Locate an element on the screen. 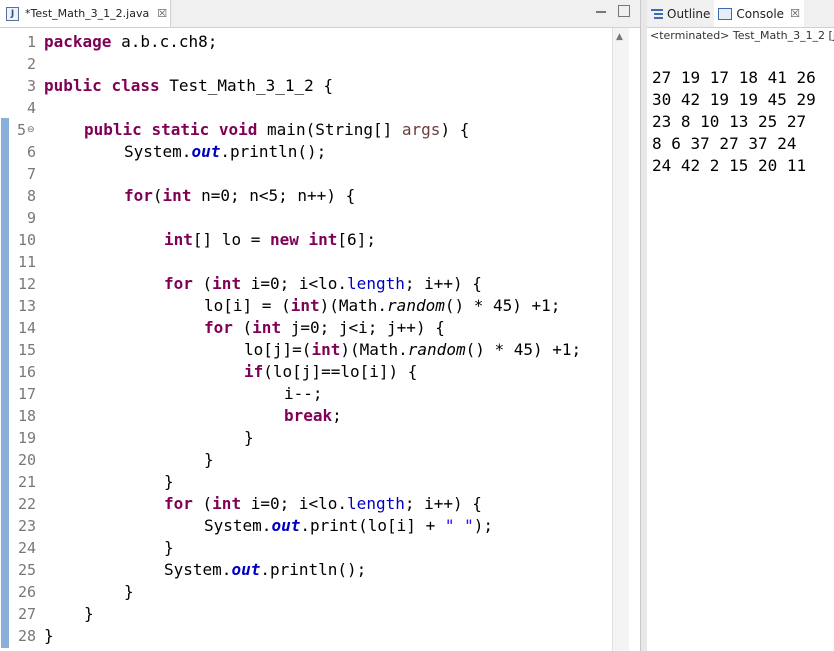  code-line: public class Test_Math_3_1_2 { is located at coordinates (188, 85).